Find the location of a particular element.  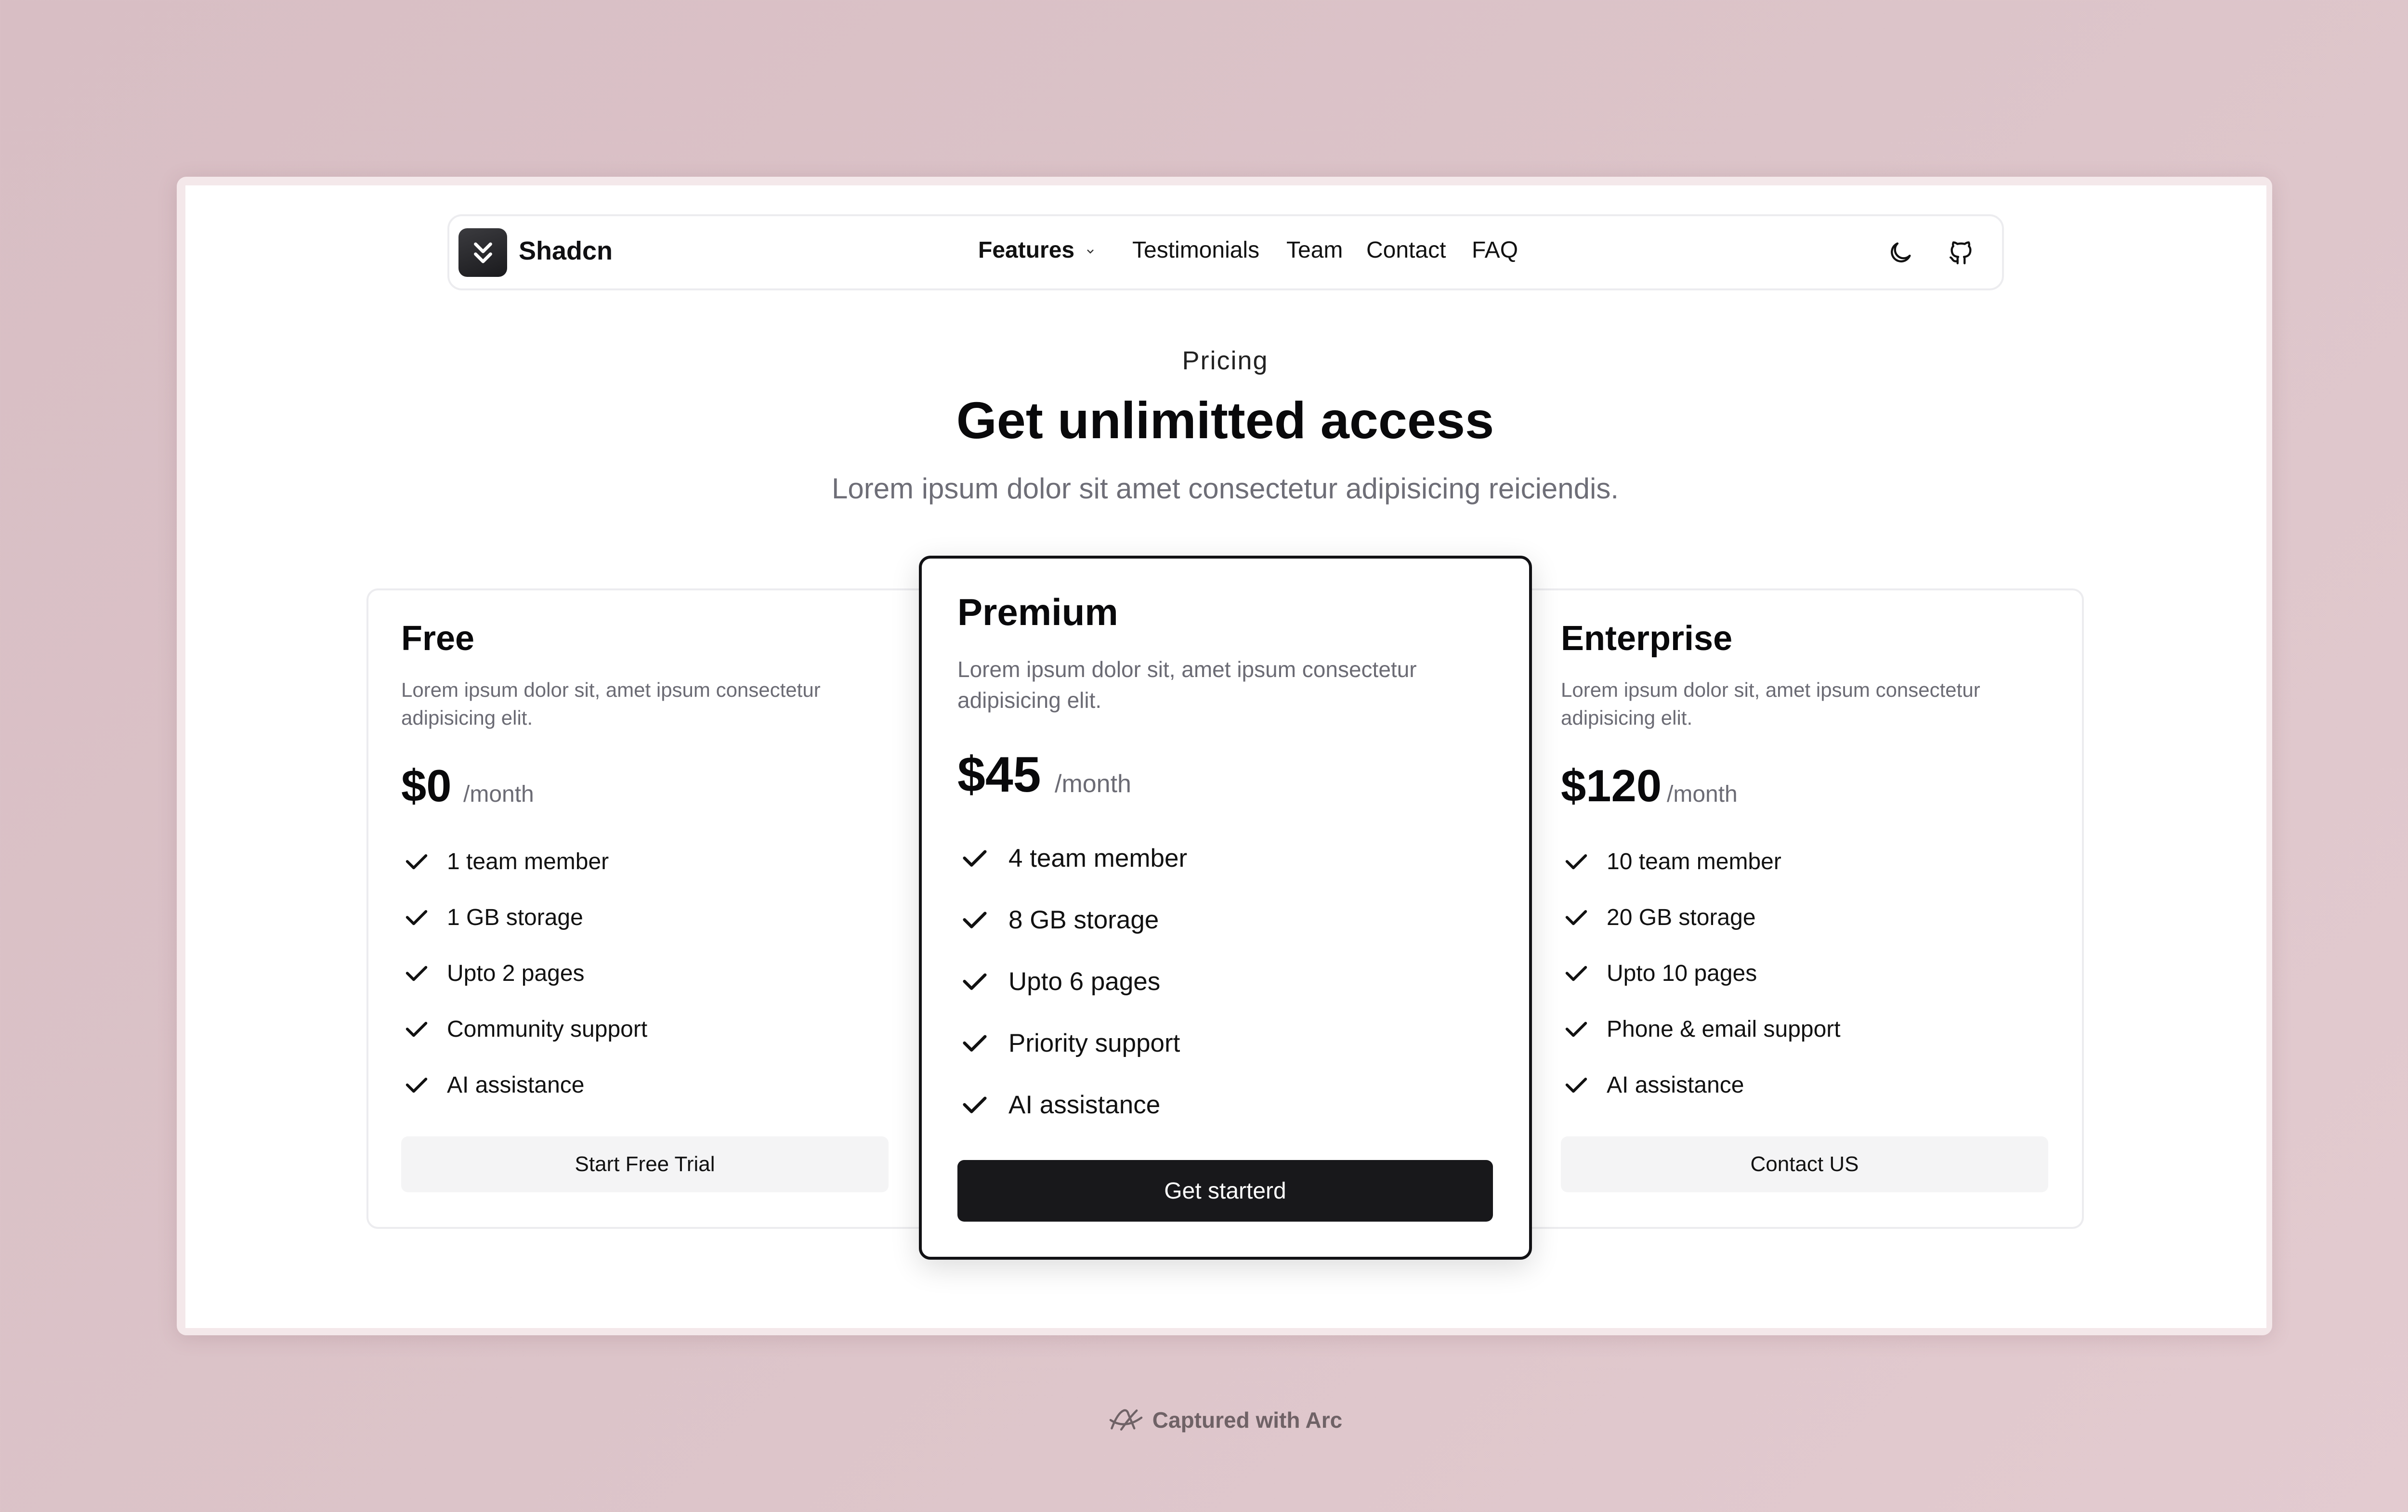

feature-item: Phone & email support is located at coordinates (1701, 1029).